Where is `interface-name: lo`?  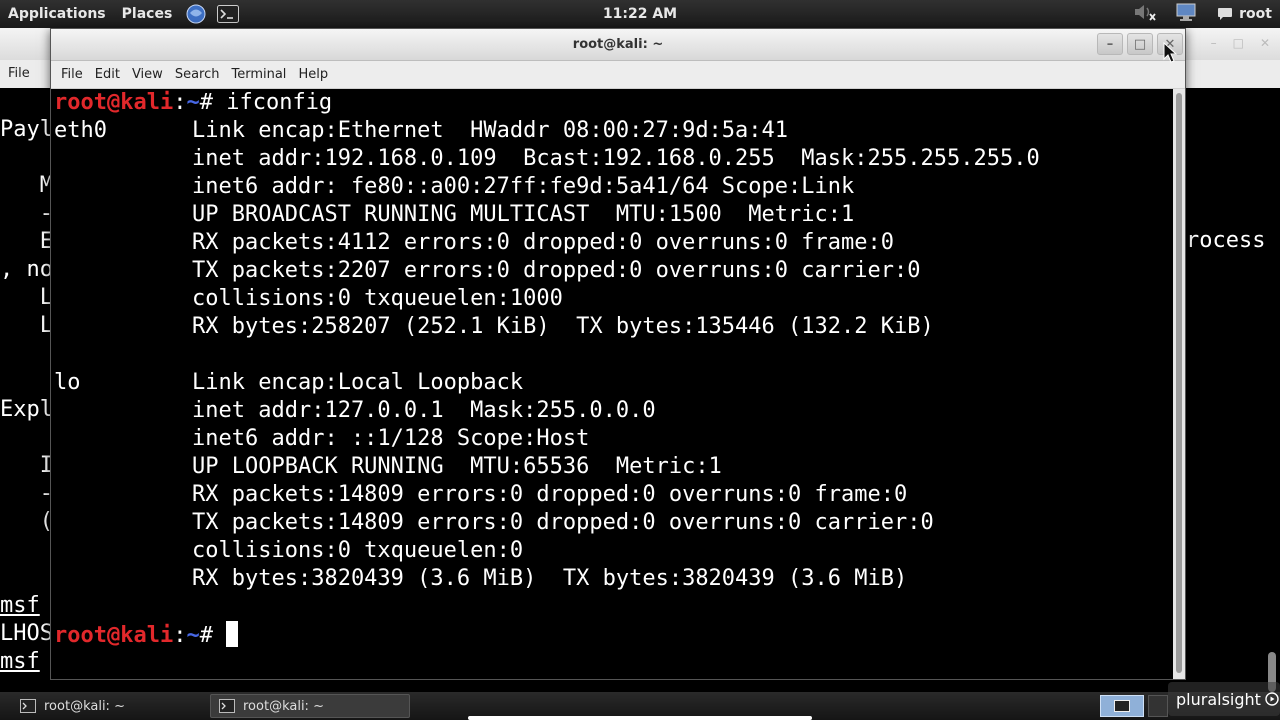
interface-name: lo is located at coordinates (67, 382).